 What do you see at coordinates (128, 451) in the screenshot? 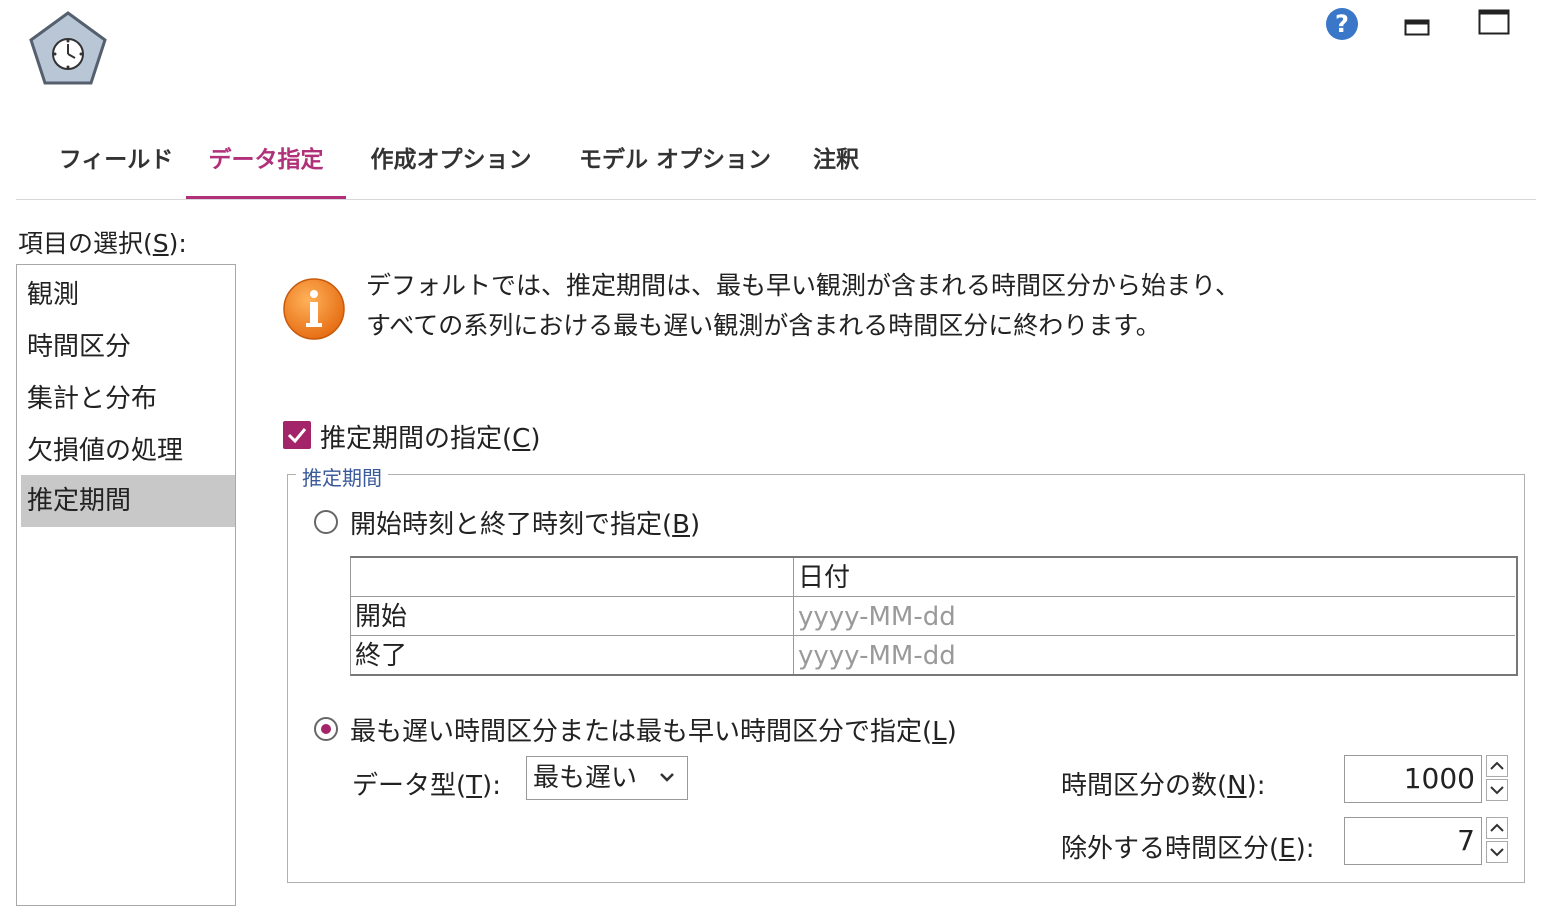
I see `list-item-missing-values: 欠損値の処理` at bounding box center [128, 451].